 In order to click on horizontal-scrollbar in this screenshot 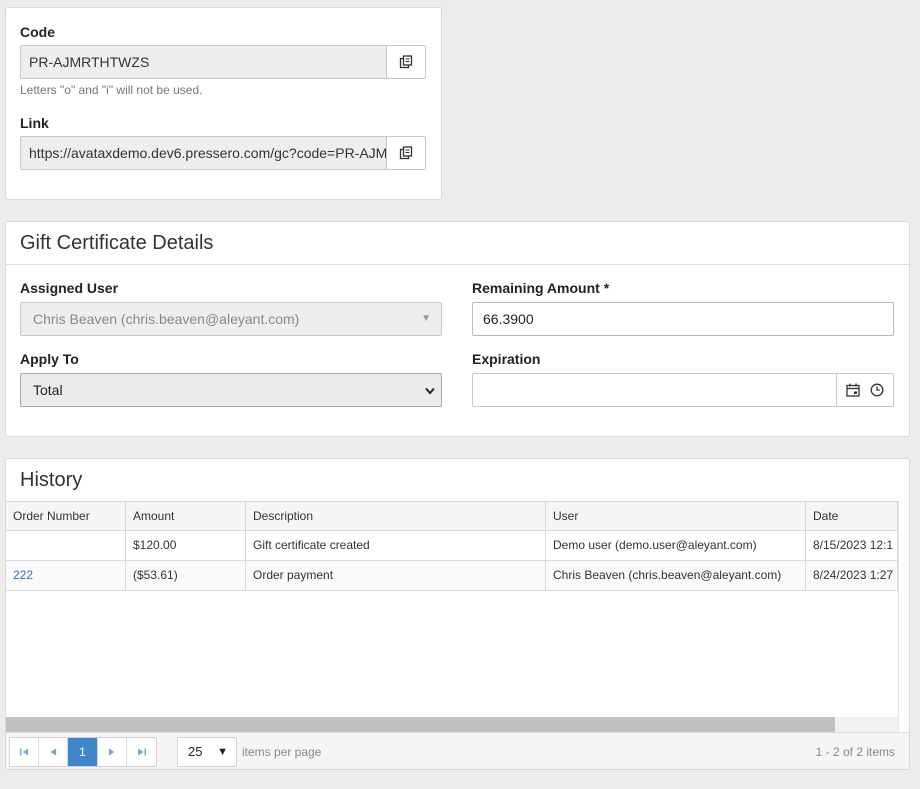, I will do `click(452, 724)`.